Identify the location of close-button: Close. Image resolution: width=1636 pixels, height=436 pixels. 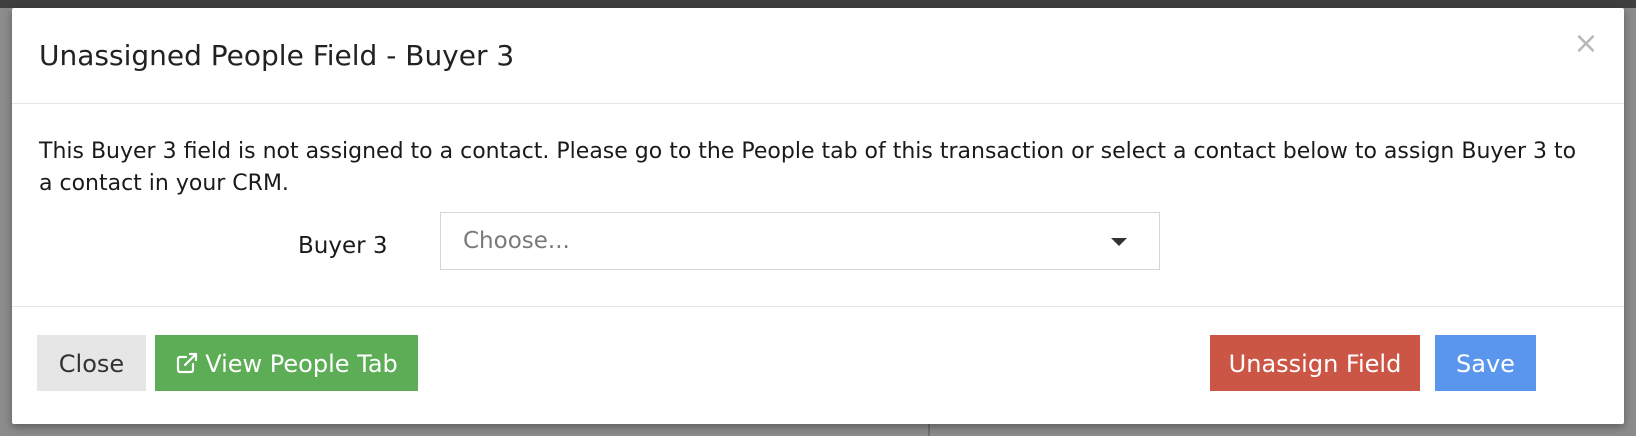
(91, 363).